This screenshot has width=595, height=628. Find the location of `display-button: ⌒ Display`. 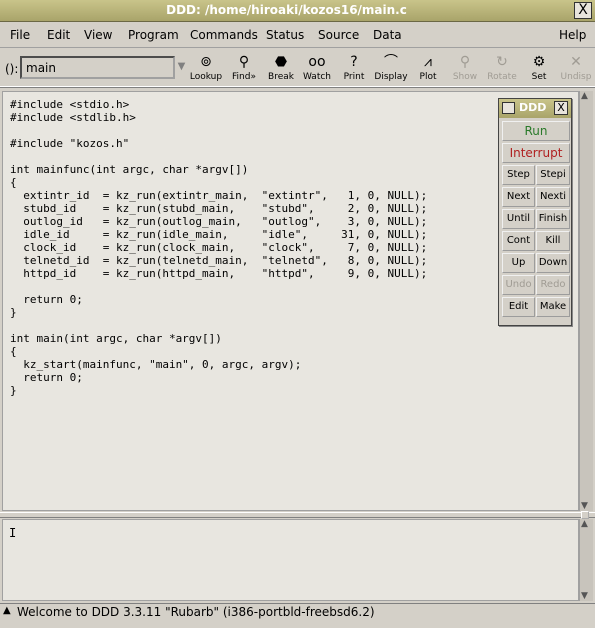

display-button: ⌒ Display is located at coordinates (391, 68).